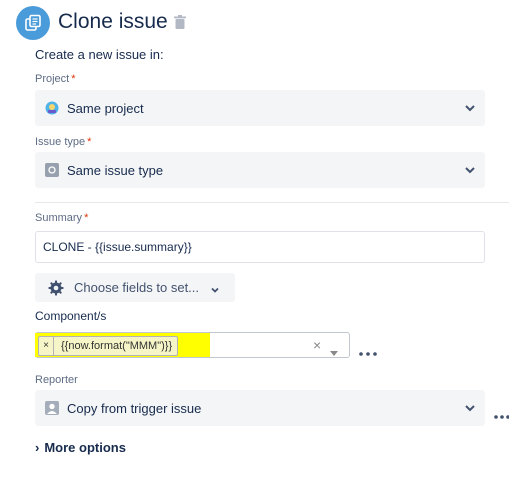 The image size is (509, 498). Describe the element at coordinates (56, 380) in the screenshot. I see `reporter-label: Reporter` at that location.